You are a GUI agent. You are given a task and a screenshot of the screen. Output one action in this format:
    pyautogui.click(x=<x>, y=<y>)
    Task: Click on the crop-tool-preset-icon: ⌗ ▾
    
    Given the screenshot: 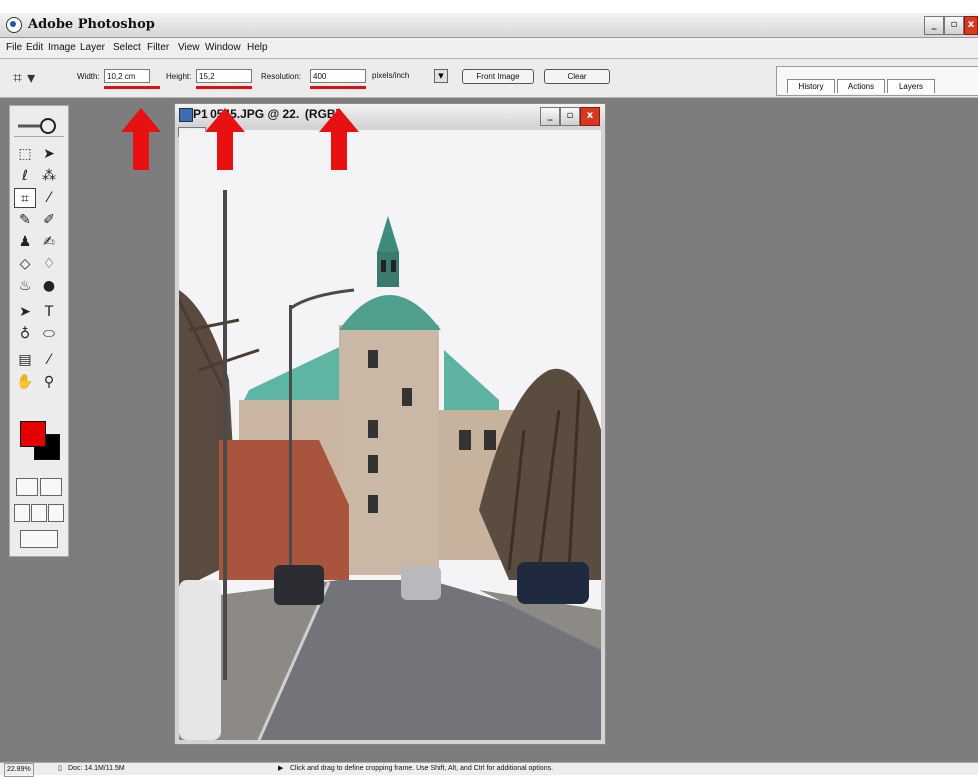 What is the action you would take?
    pyautogui.click(x=24, y=78)
    